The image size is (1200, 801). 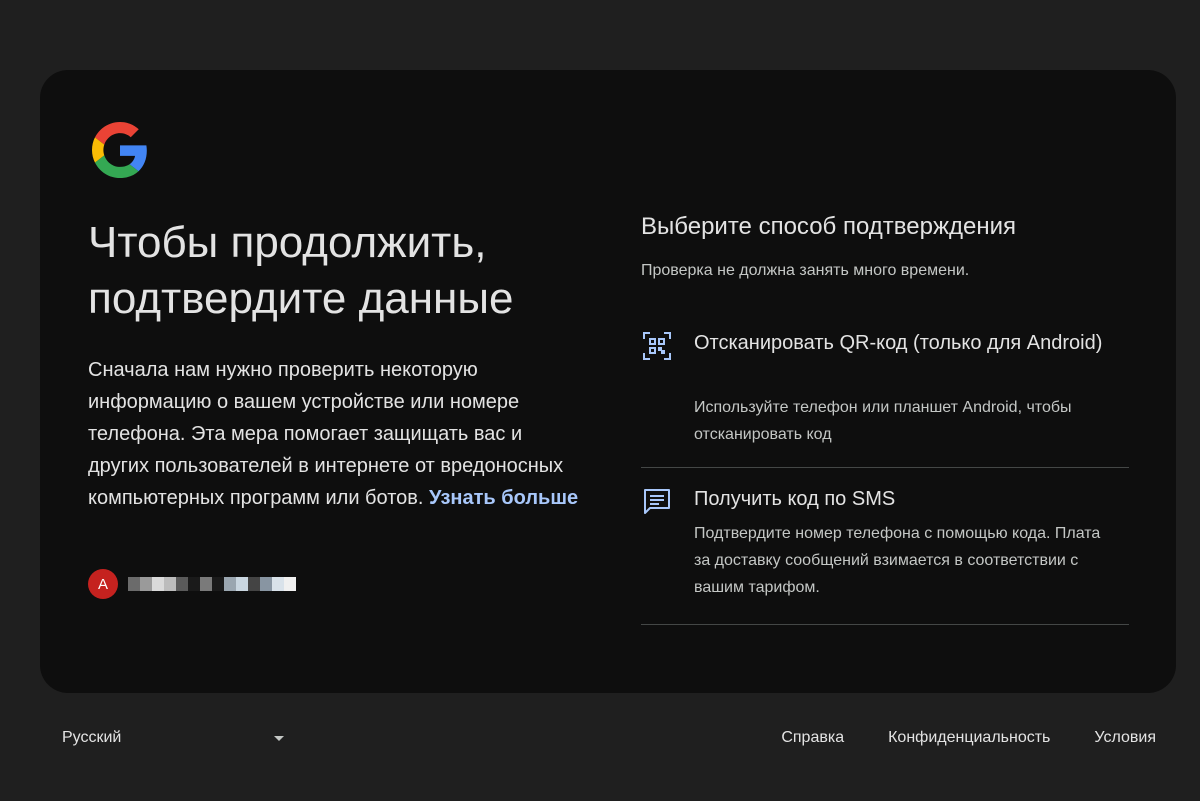 What do you see at coordinates (812, 738) in the screenshot?
I see `help-link: Справка` at bounding box center [812, 738].